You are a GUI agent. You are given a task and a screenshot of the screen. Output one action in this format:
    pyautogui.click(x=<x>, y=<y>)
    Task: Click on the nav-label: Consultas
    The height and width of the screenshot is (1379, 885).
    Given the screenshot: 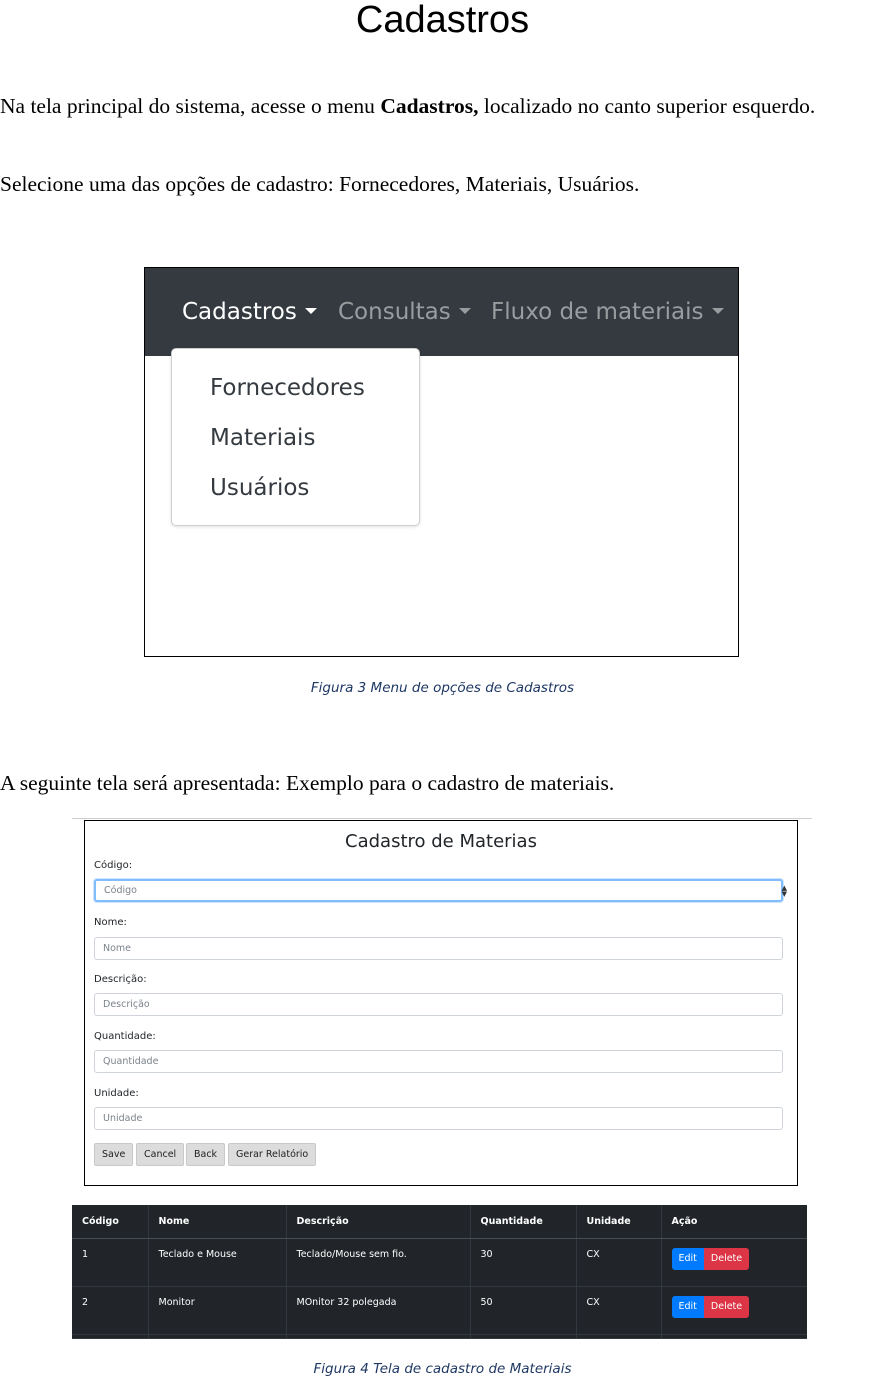 What is the action you would take?
    pyautogui.click(x=394, y=312)
    